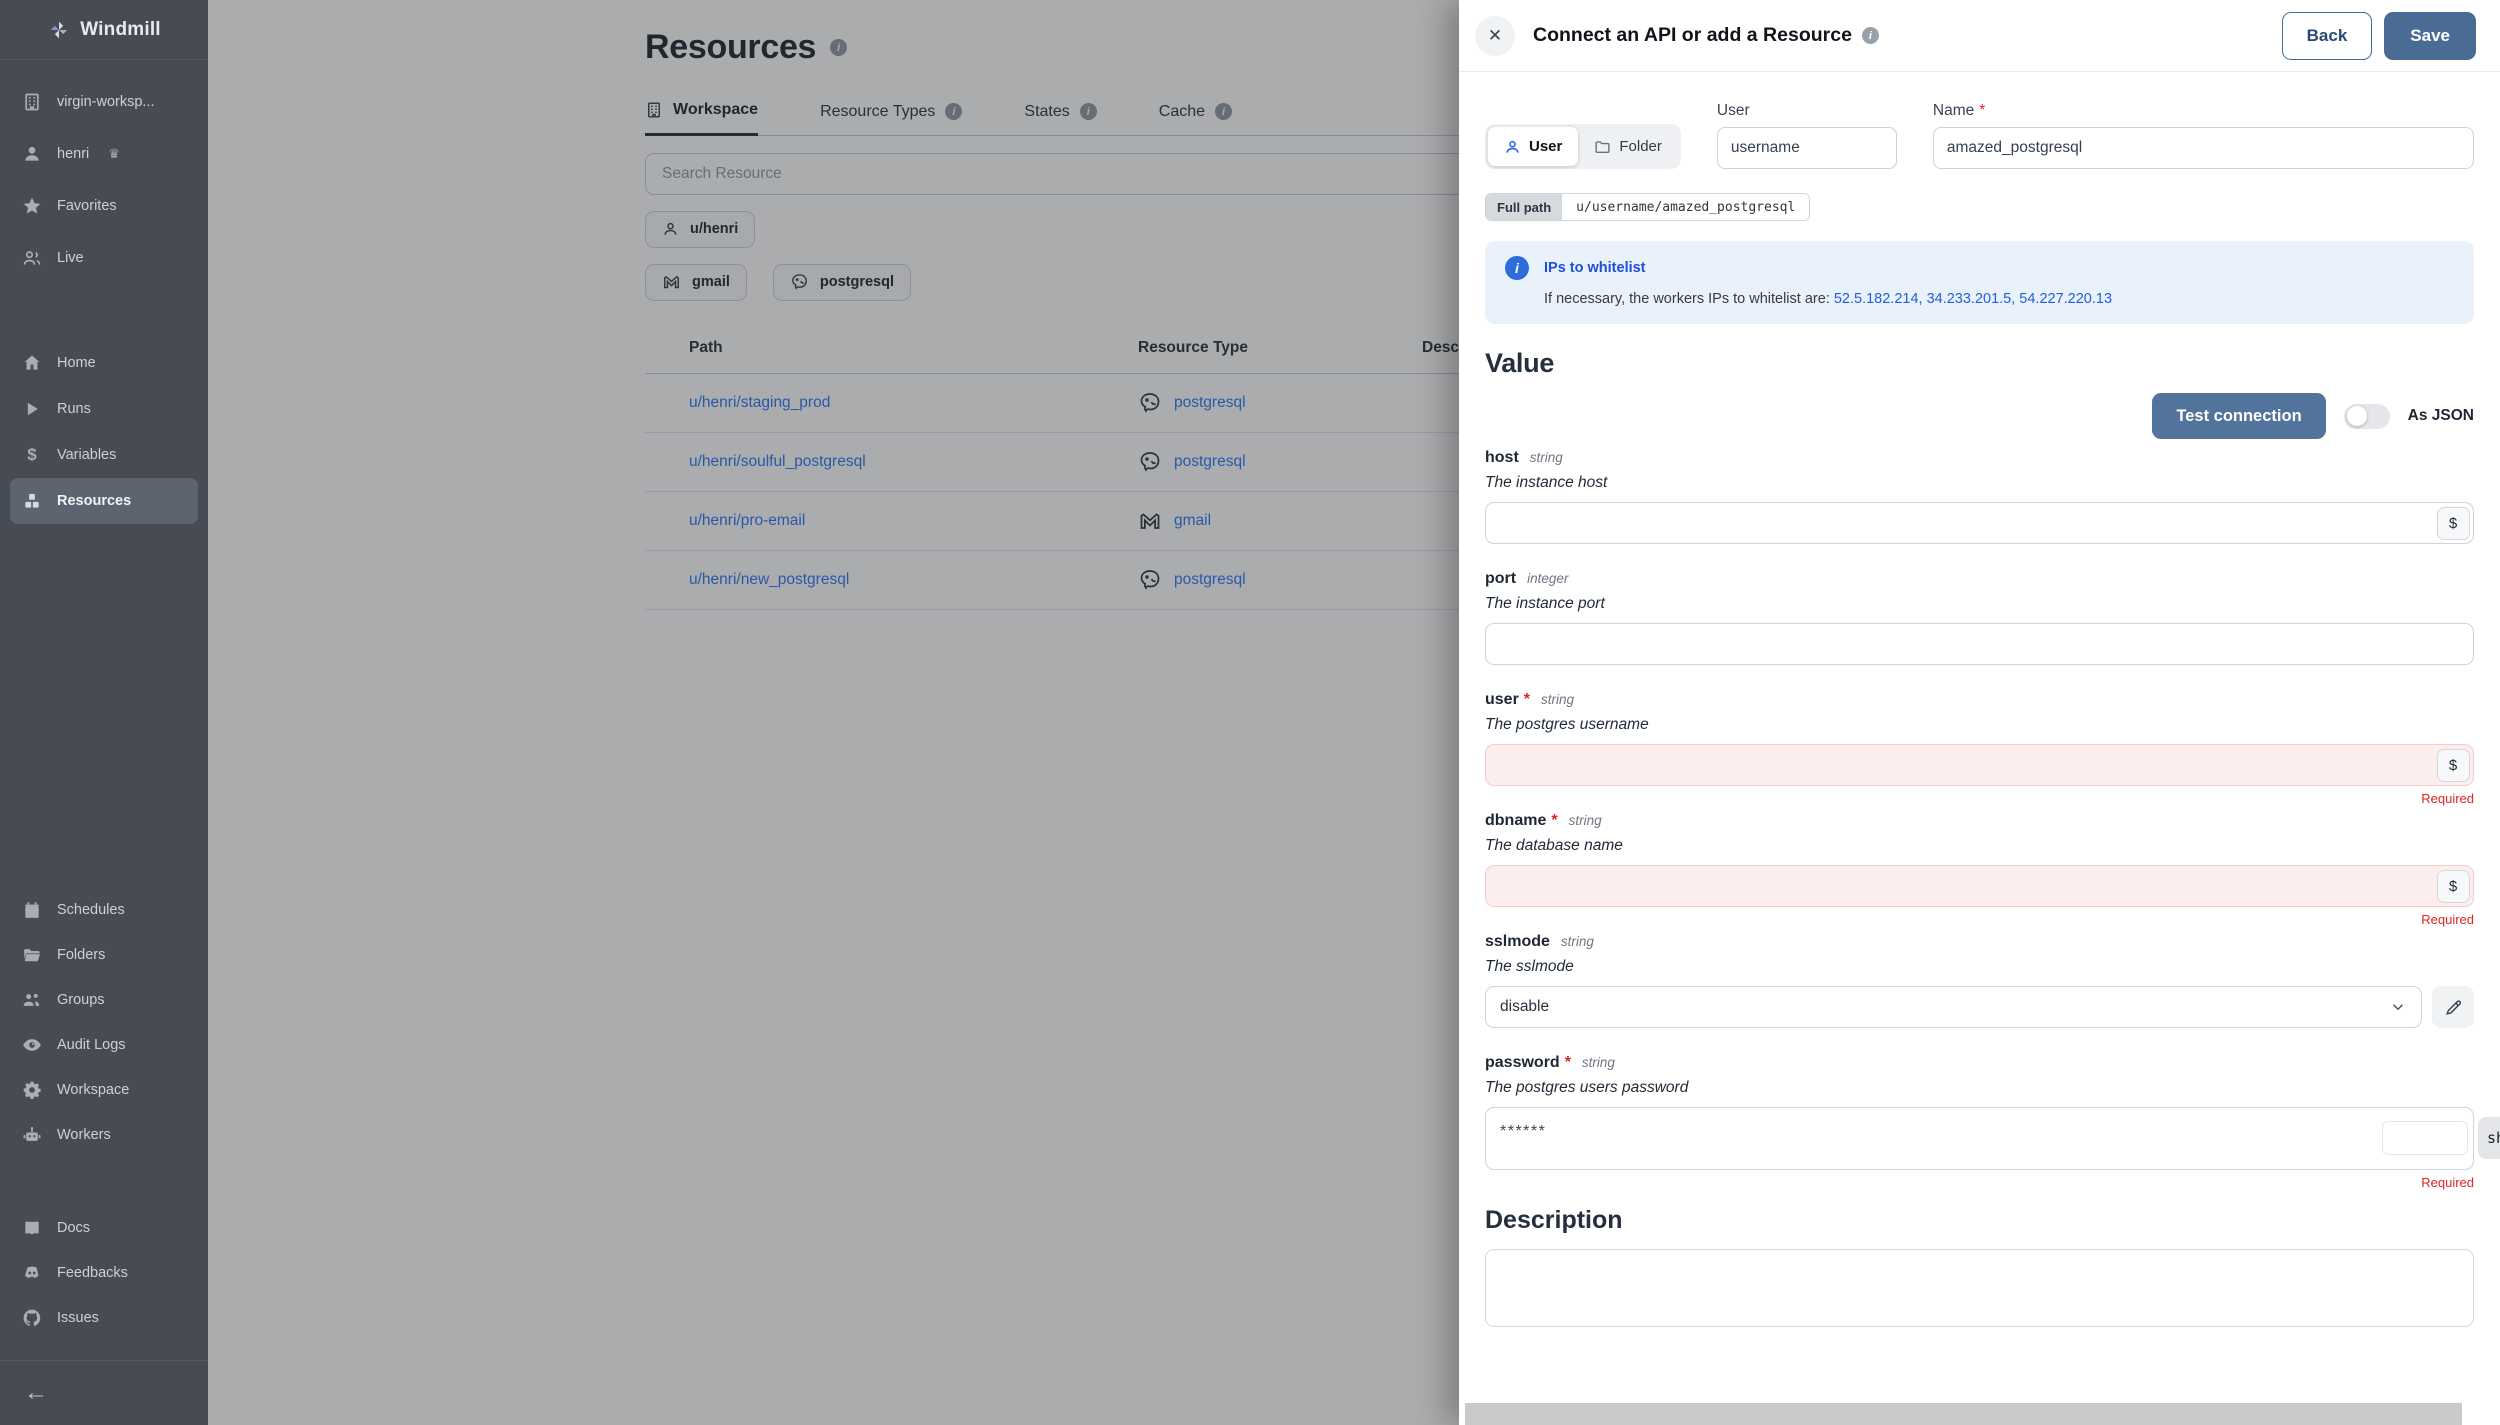 The image size is (2500, 1425). Describe the element at coordinates (2447, 1182) in the screenshot. I see `required-note: Required` at that location.